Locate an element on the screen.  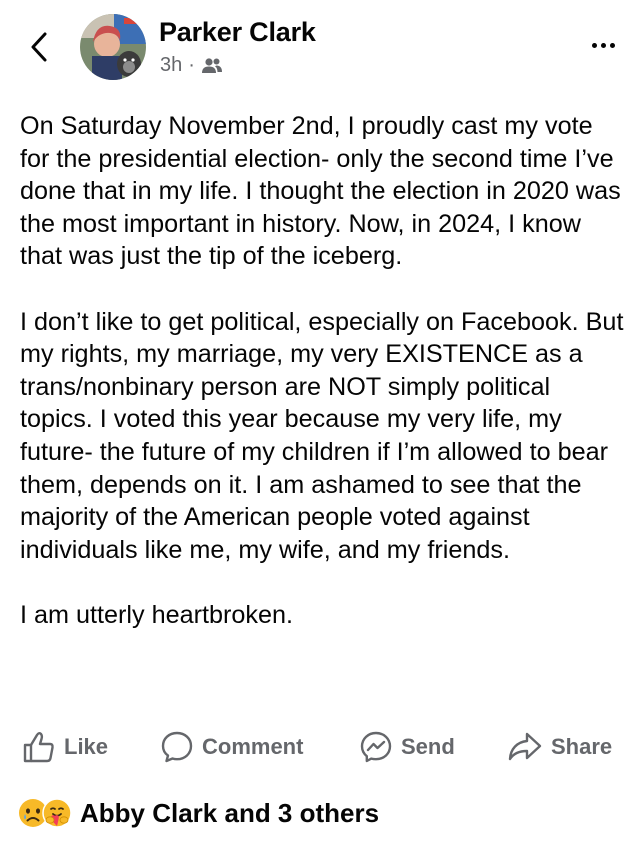
thumbs-up-icon is located at coordinates (38, 747).